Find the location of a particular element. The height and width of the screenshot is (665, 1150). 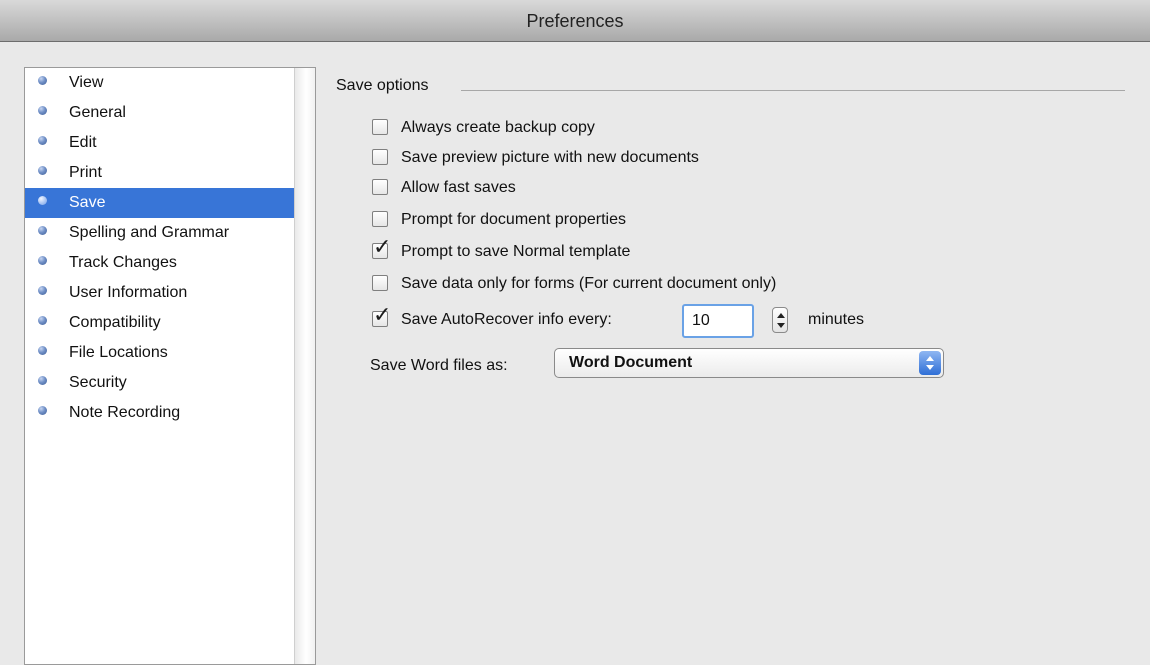

normal-template-checkbox: ✓ is located at coordinates (381, 248).